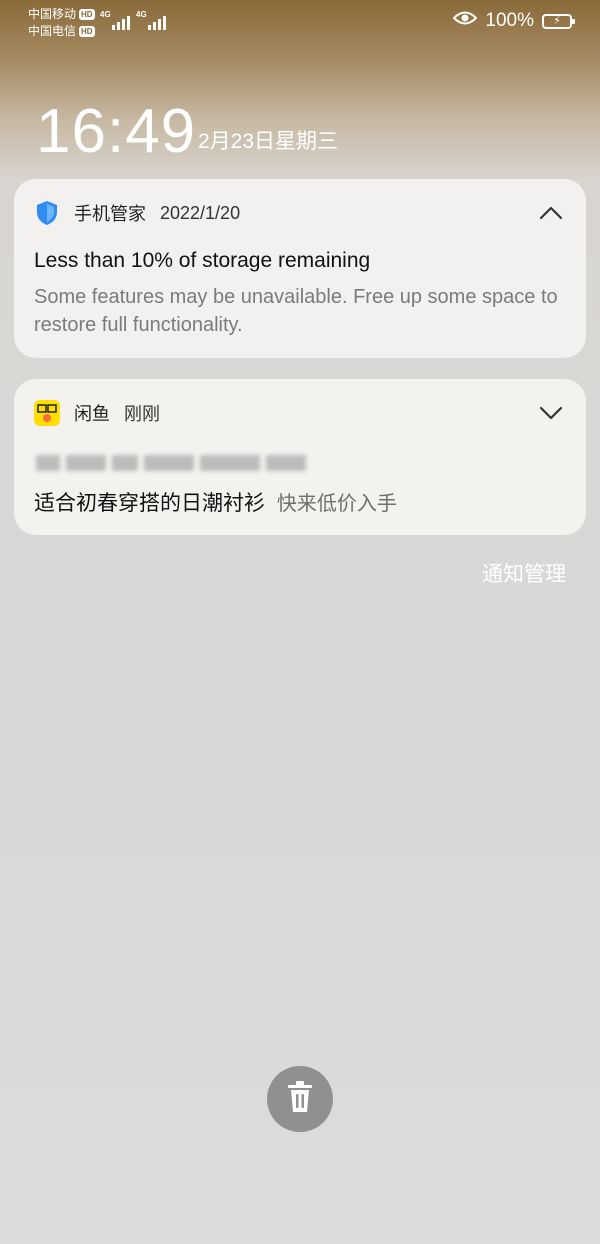 This screenshot has width=600, height=1244. Describe the element at coordinates (300, 213) in the screenshot. I see `notification-header: 手机管家 2022/1/20` at that location.